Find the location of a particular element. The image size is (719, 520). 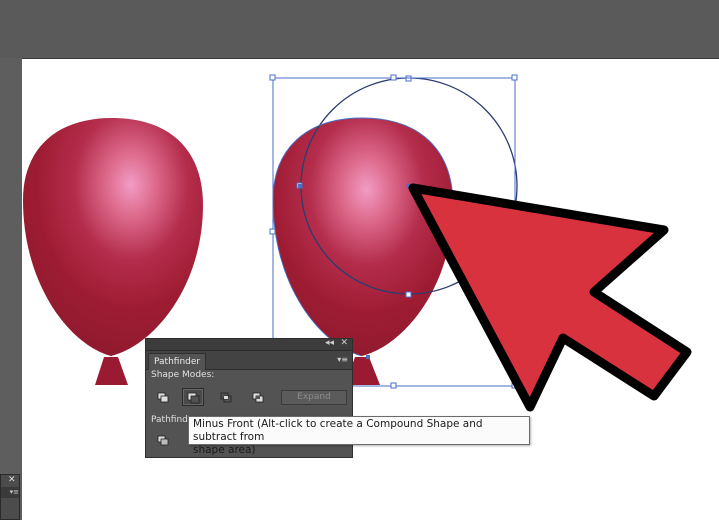

unite-button is located at coordinates (163, 397).